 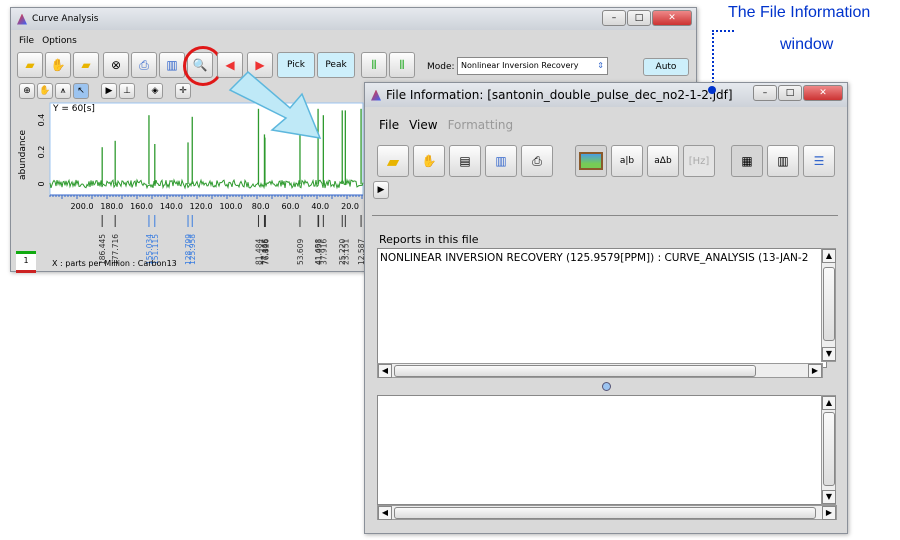 I want to click on x-tick-label: 200.0, so click(x=82, y=206).